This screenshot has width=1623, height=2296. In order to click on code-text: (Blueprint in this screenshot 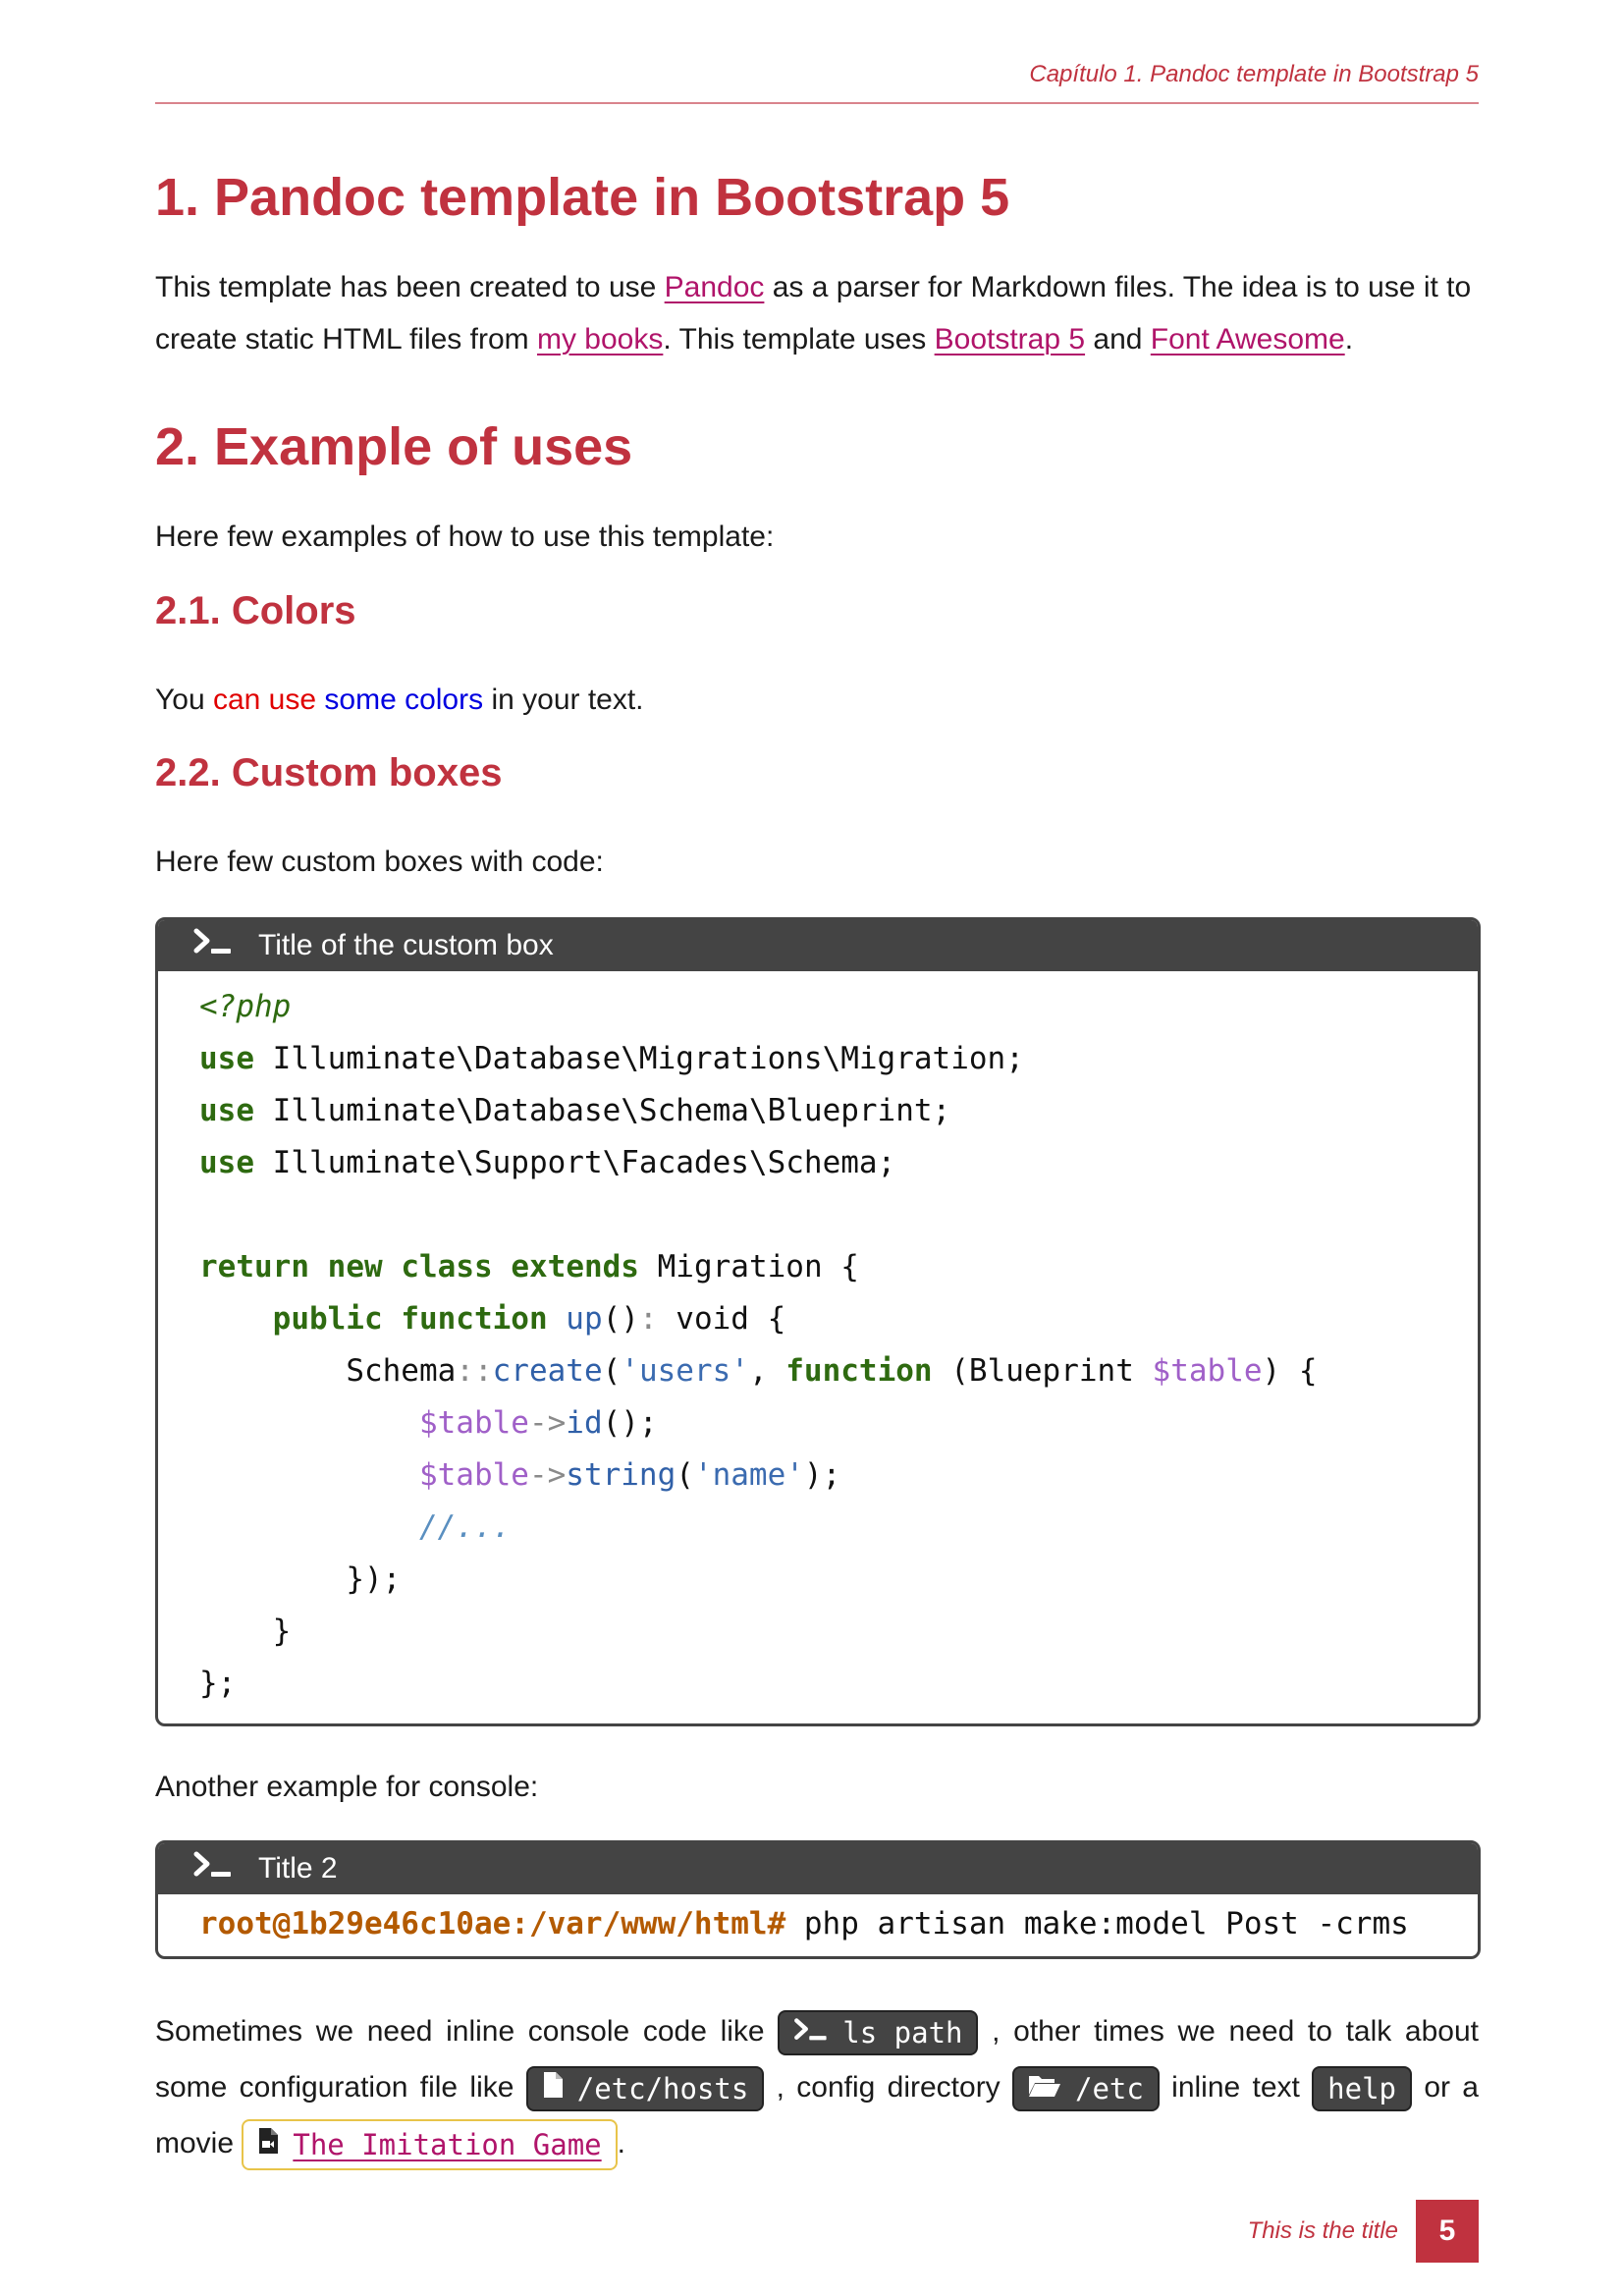, I will do `click(1042, 1371)`.